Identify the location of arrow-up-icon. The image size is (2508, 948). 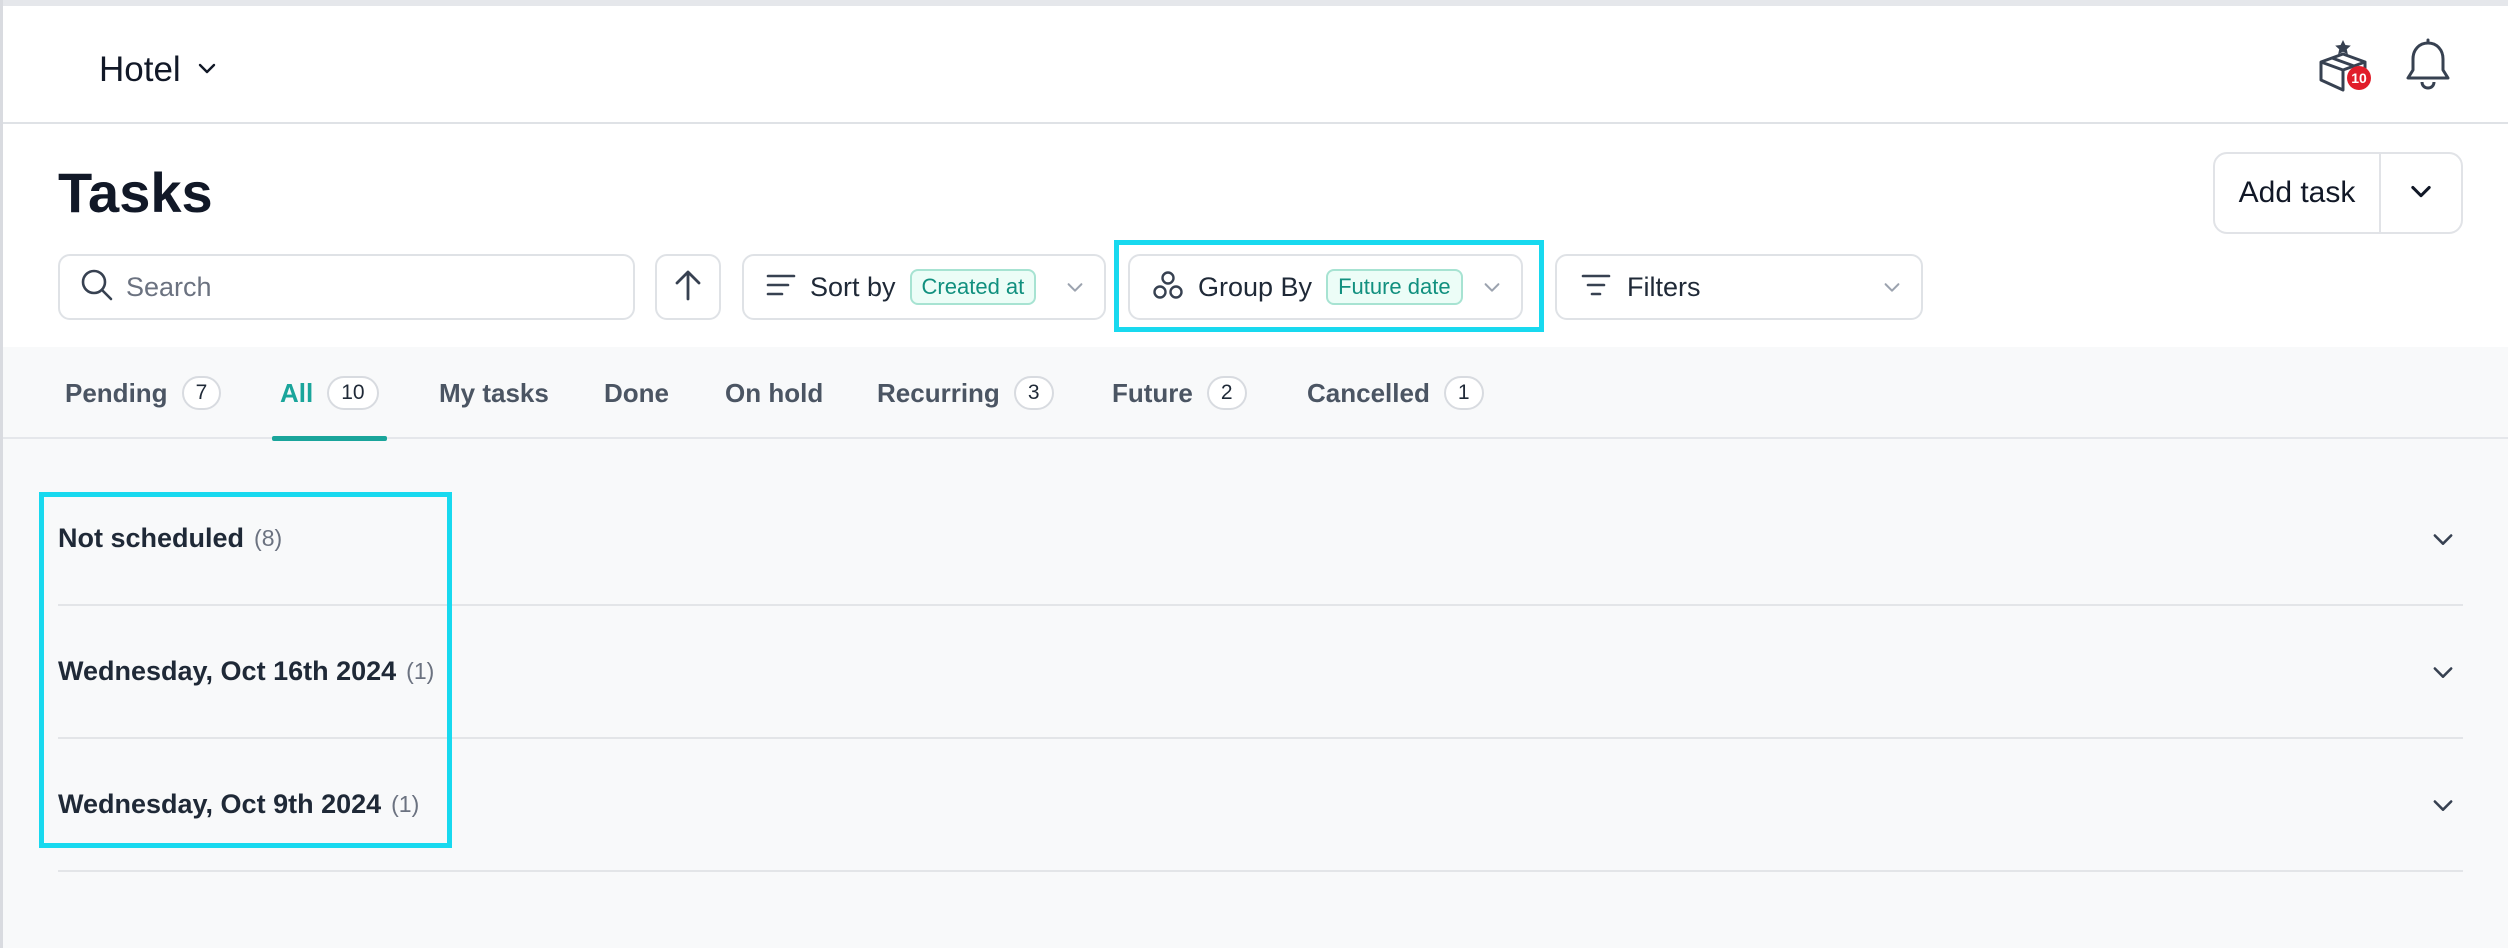
(688, 287).